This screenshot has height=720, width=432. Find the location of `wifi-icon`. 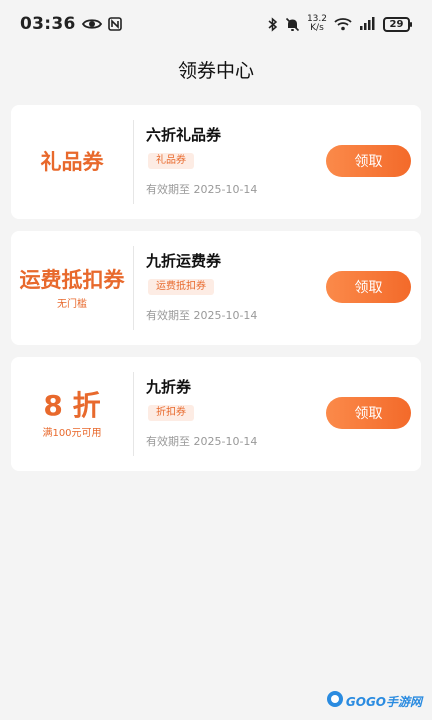

wifi-icon is located at coordinates (343, 24).